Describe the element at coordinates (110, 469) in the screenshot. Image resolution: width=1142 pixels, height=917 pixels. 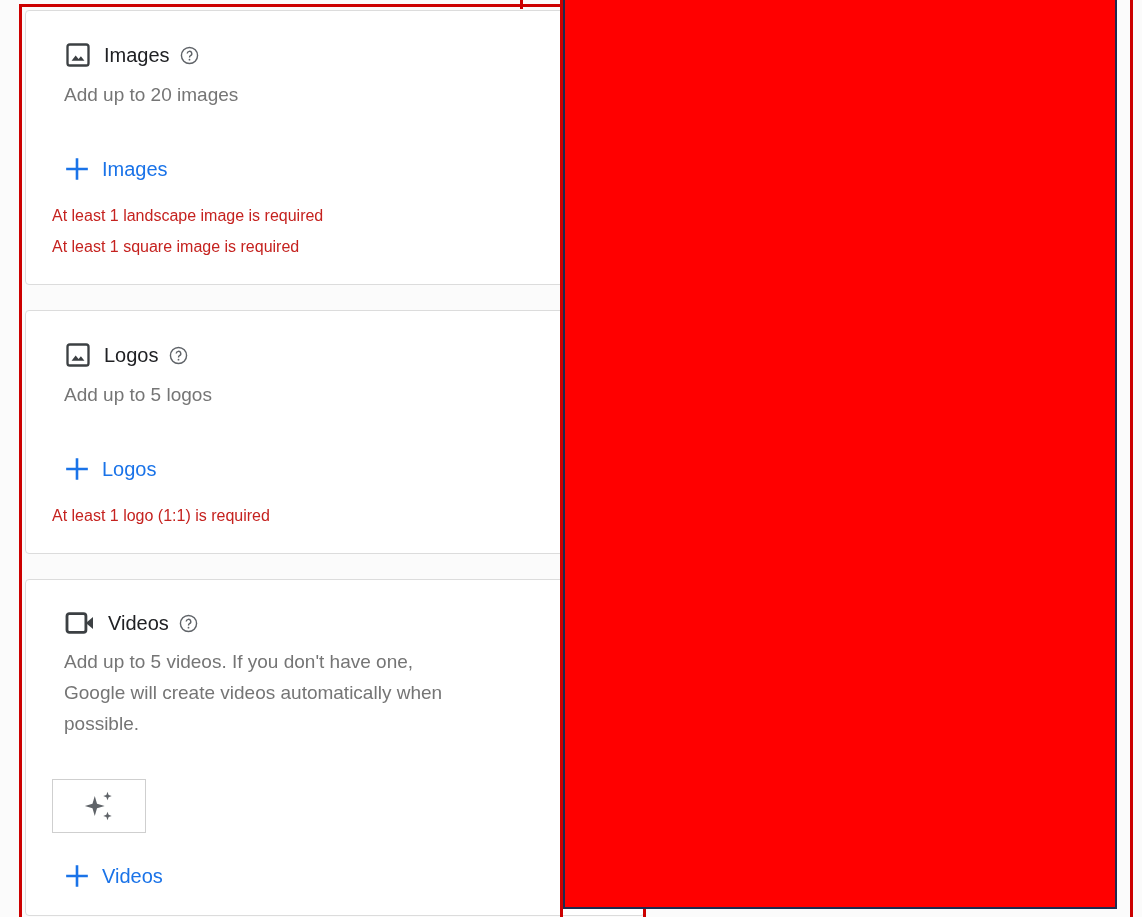
I see `add-button: Logos` at that location.